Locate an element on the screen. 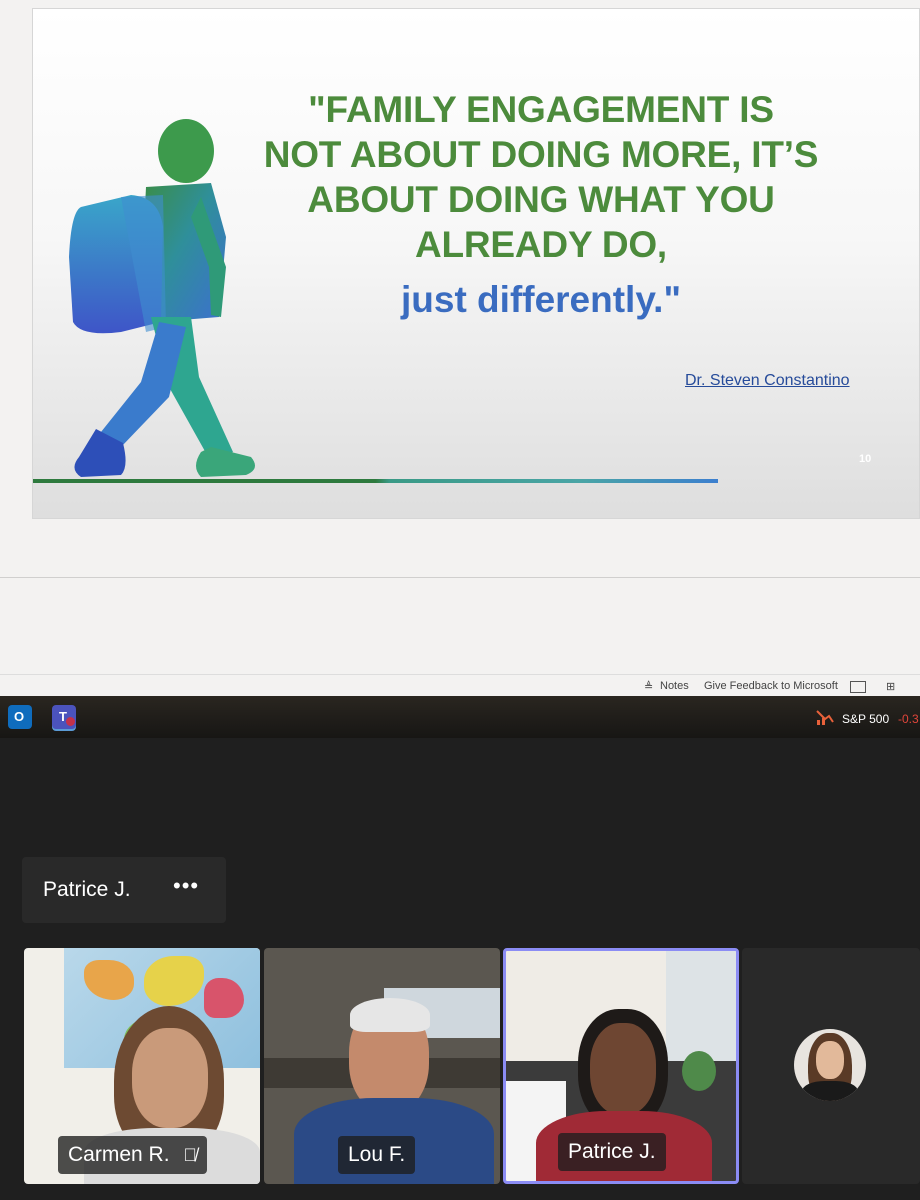 This screenshot has width=920, height=1200. taskbar: O T is located at coordinates (460, 717).